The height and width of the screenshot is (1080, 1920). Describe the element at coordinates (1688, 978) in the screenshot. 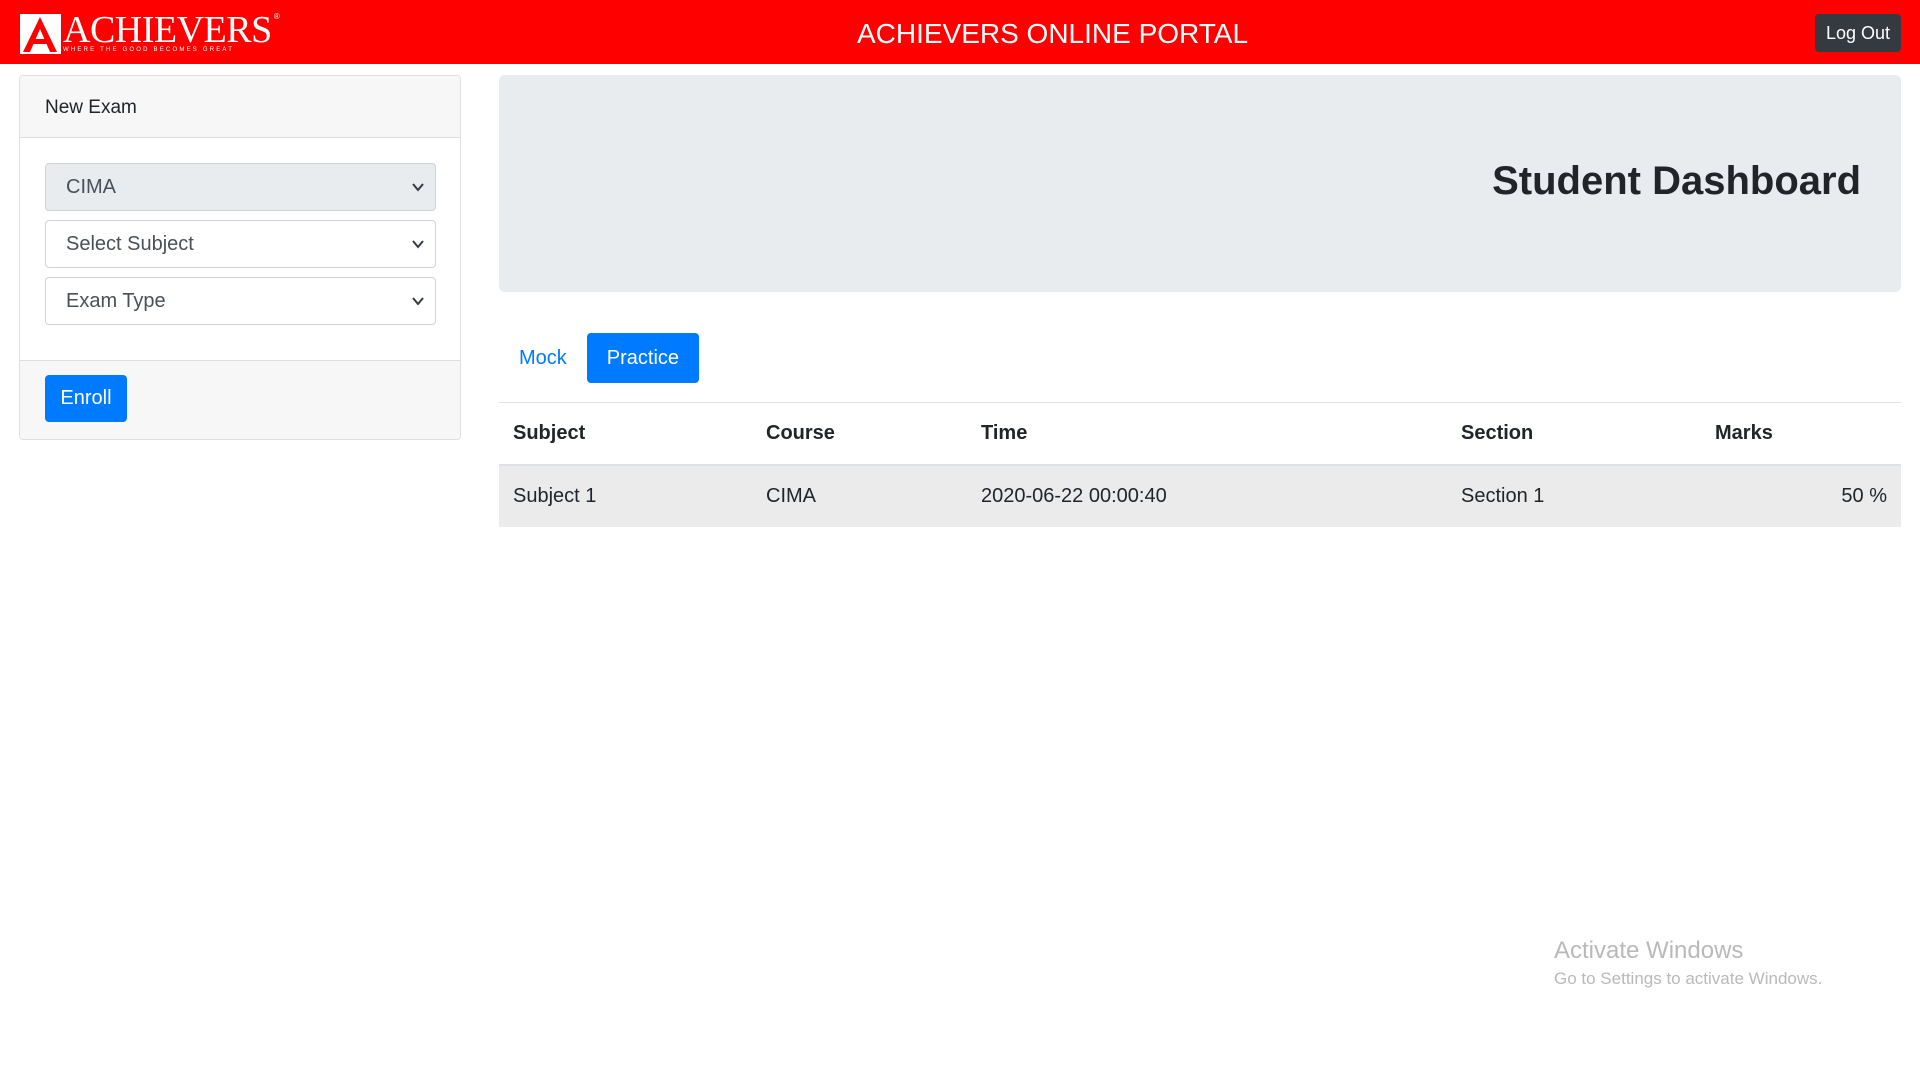

I see `watermark-subtitle: Go to Settings to activate Windows.` at that location.